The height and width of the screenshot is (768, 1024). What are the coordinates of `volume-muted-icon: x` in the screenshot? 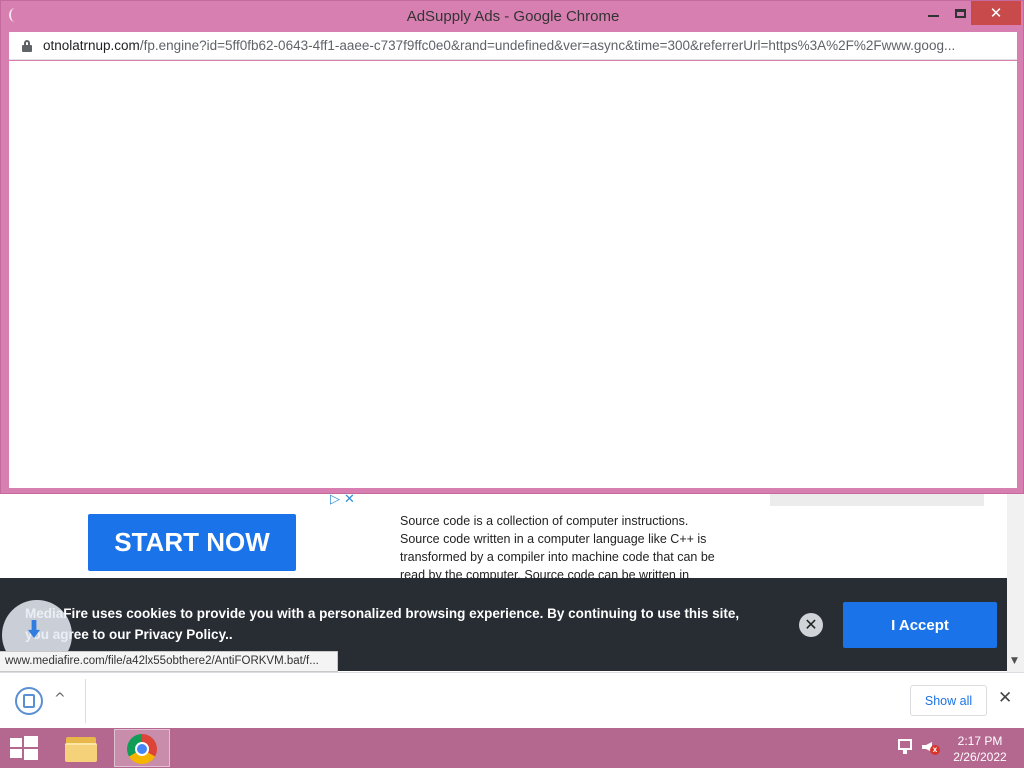 It's located at (931, 747).